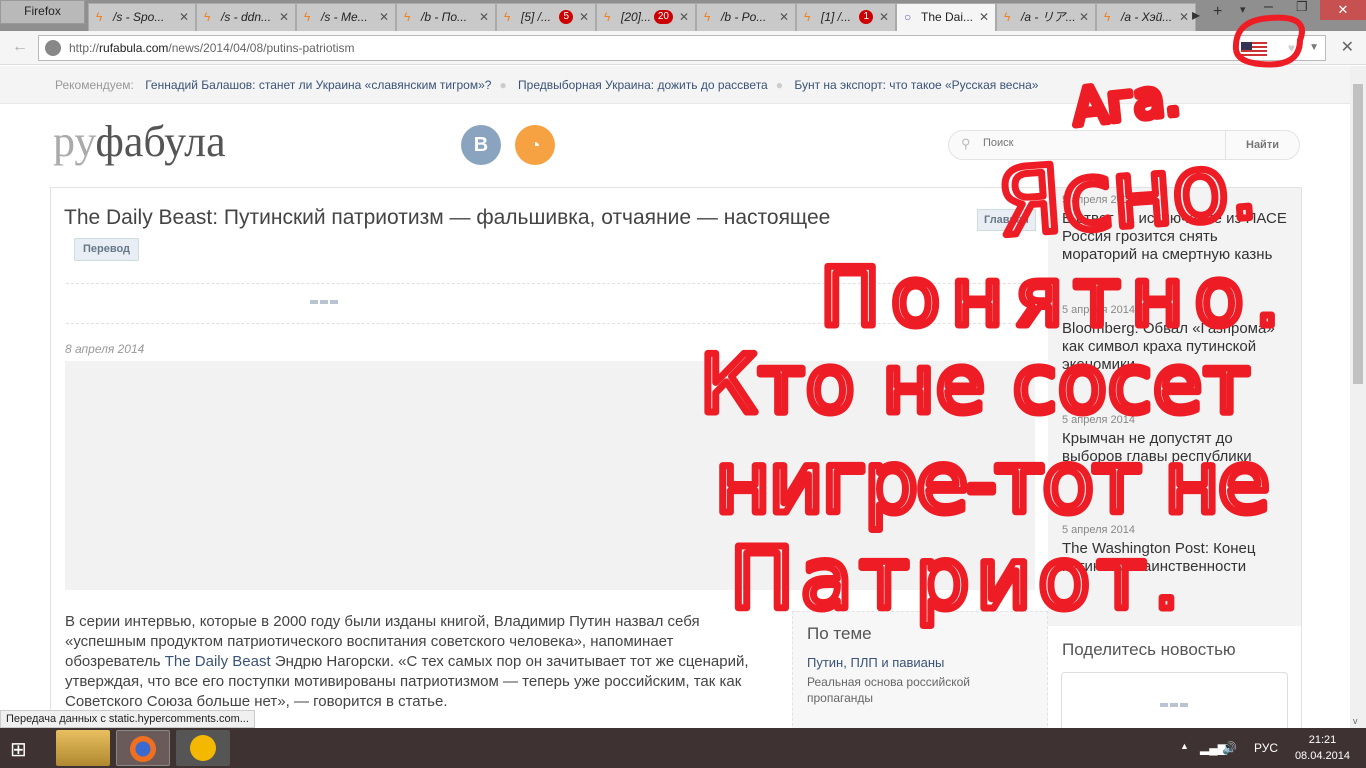 This screenshot has width=1366, height=768. What do you see at coordinates (911, 662) in the screenshot?
I see `related-link: и павианы` at bounding box center [911, 662].